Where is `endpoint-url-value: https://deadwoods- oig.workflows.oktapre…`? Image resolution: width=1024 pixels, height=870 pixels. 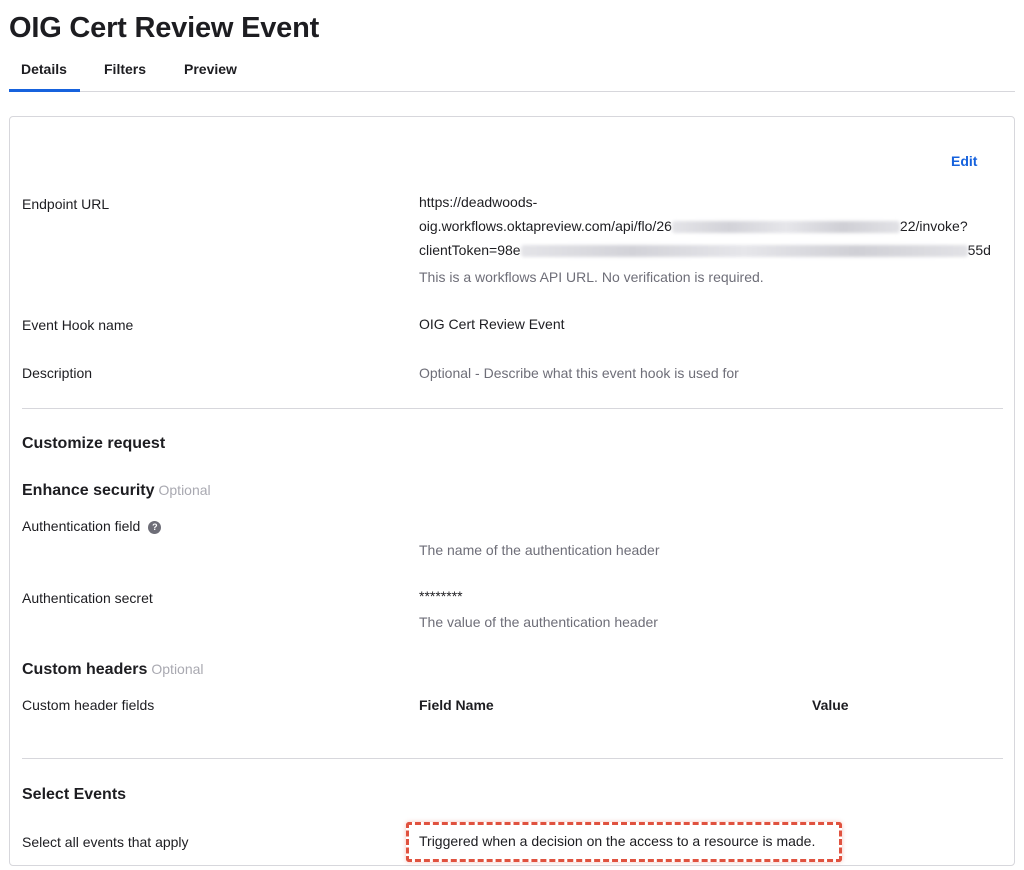 endpoint-url-value: https://deadwoods- oig.workflows.oktapre… is located at coordinates (705, 226).